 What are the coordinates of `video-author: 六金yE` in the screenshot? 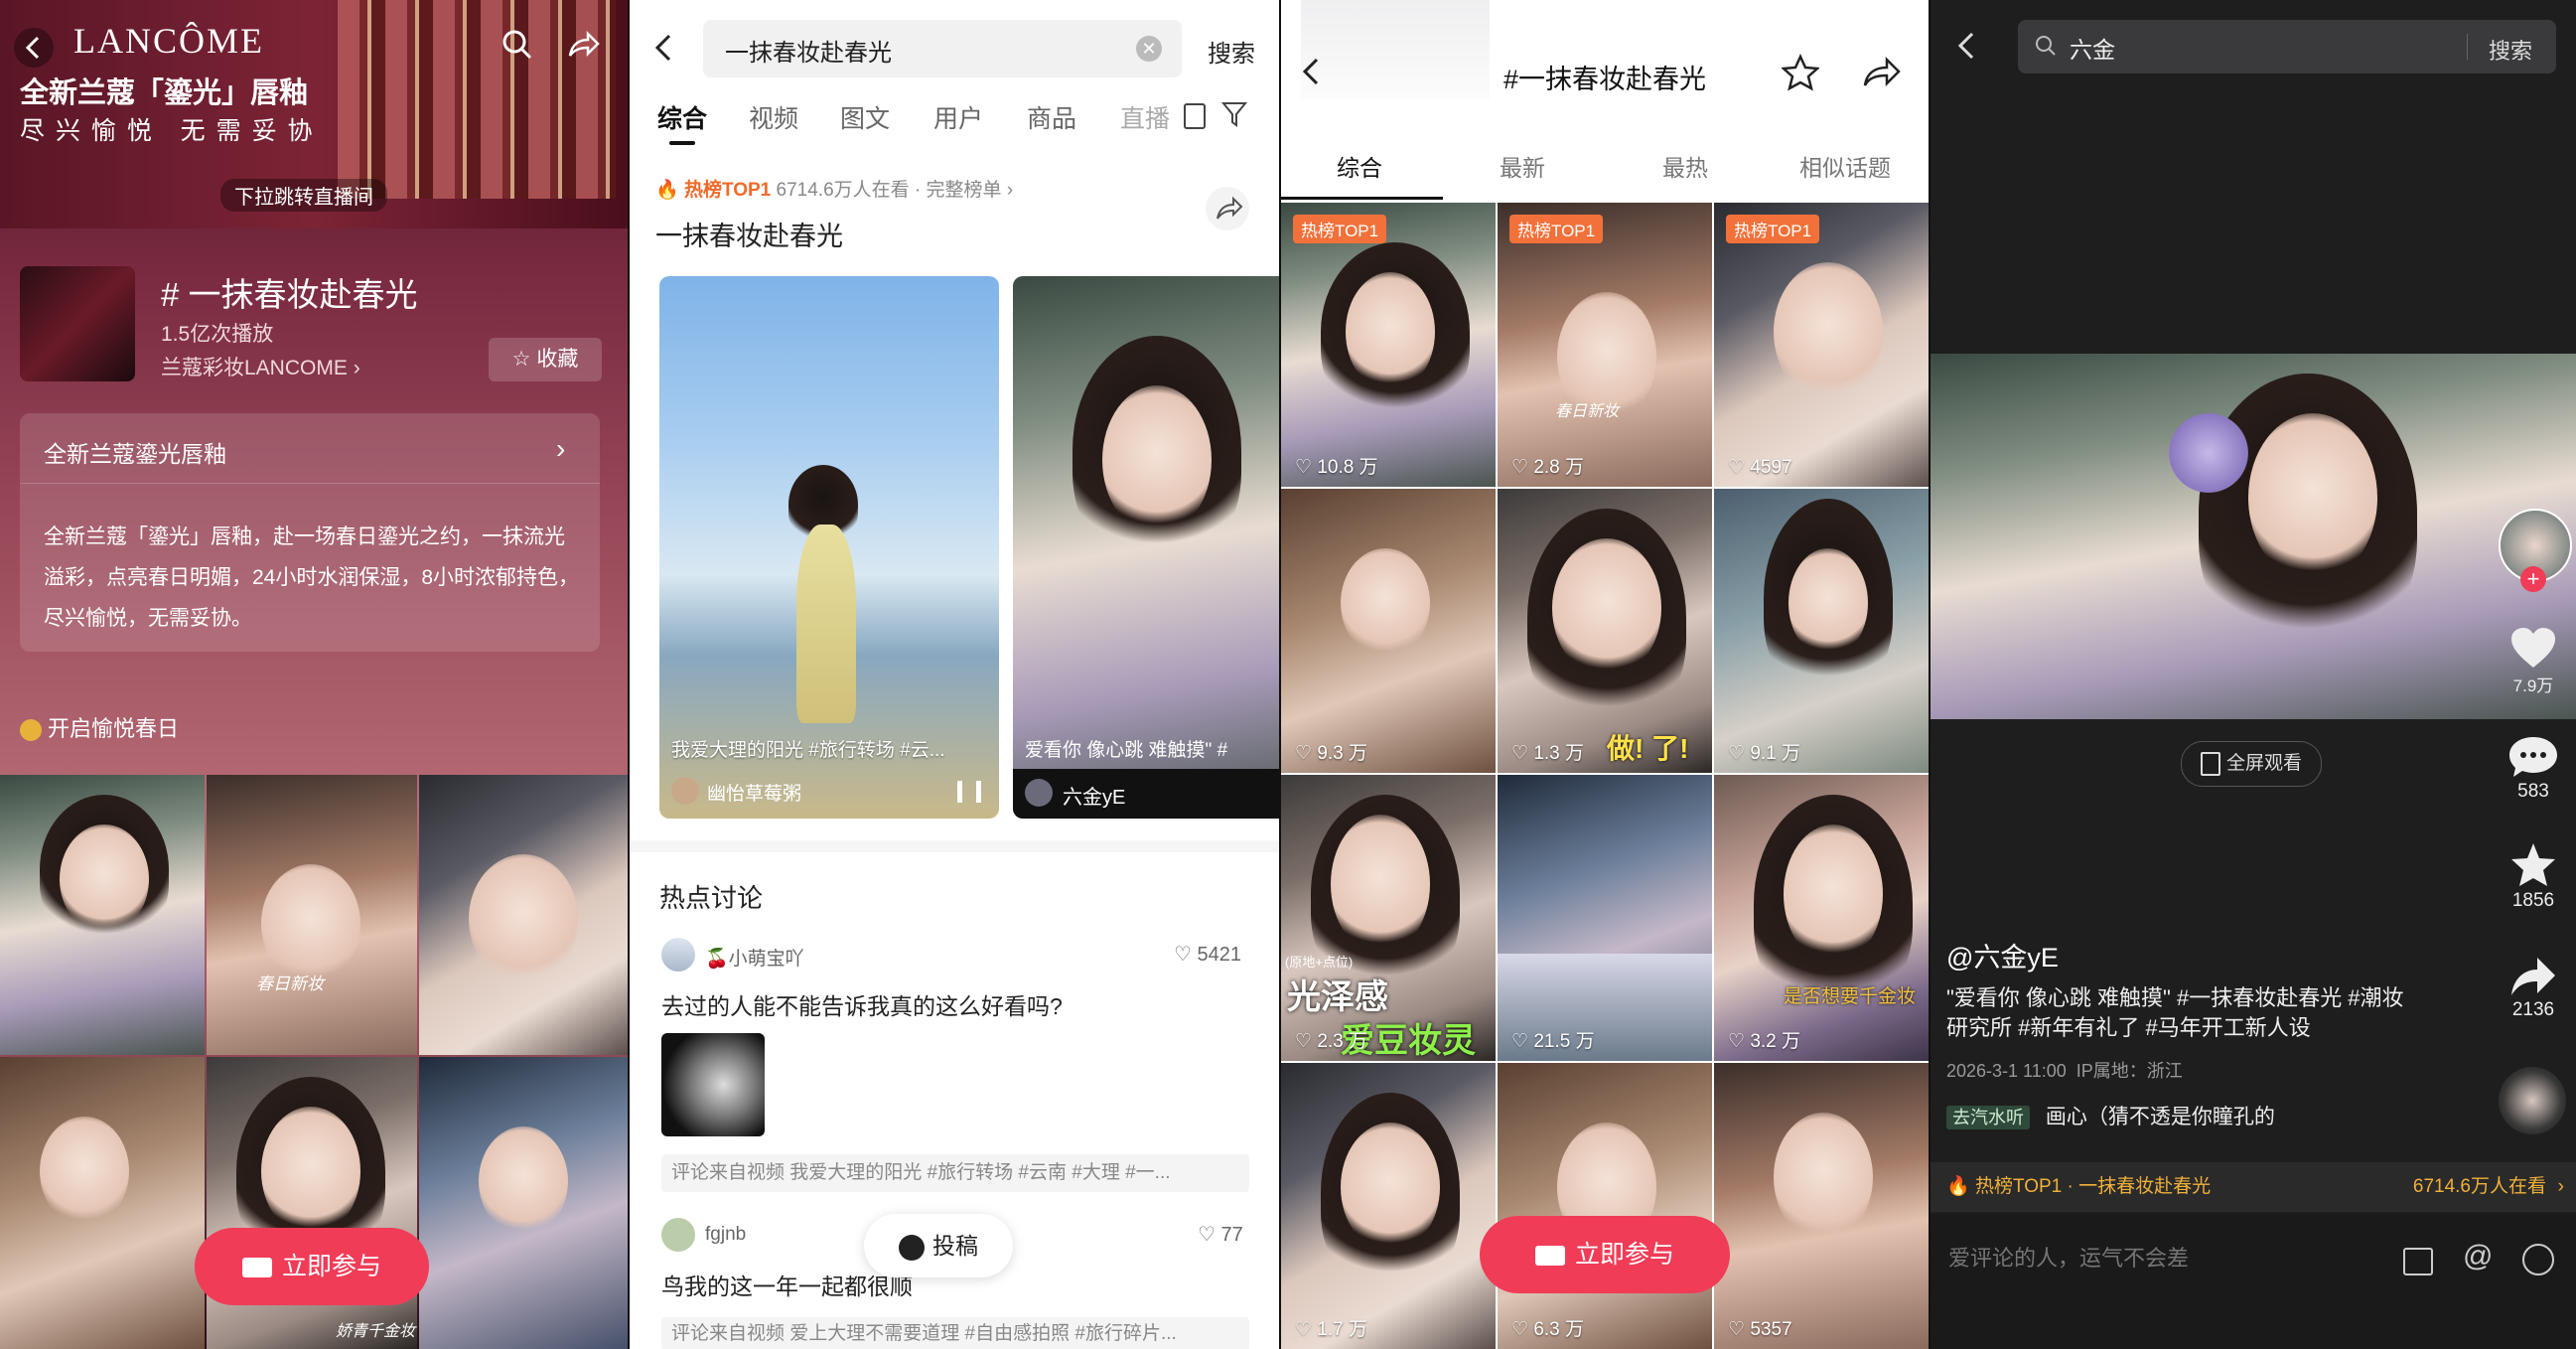 It's located at (1094, 795).